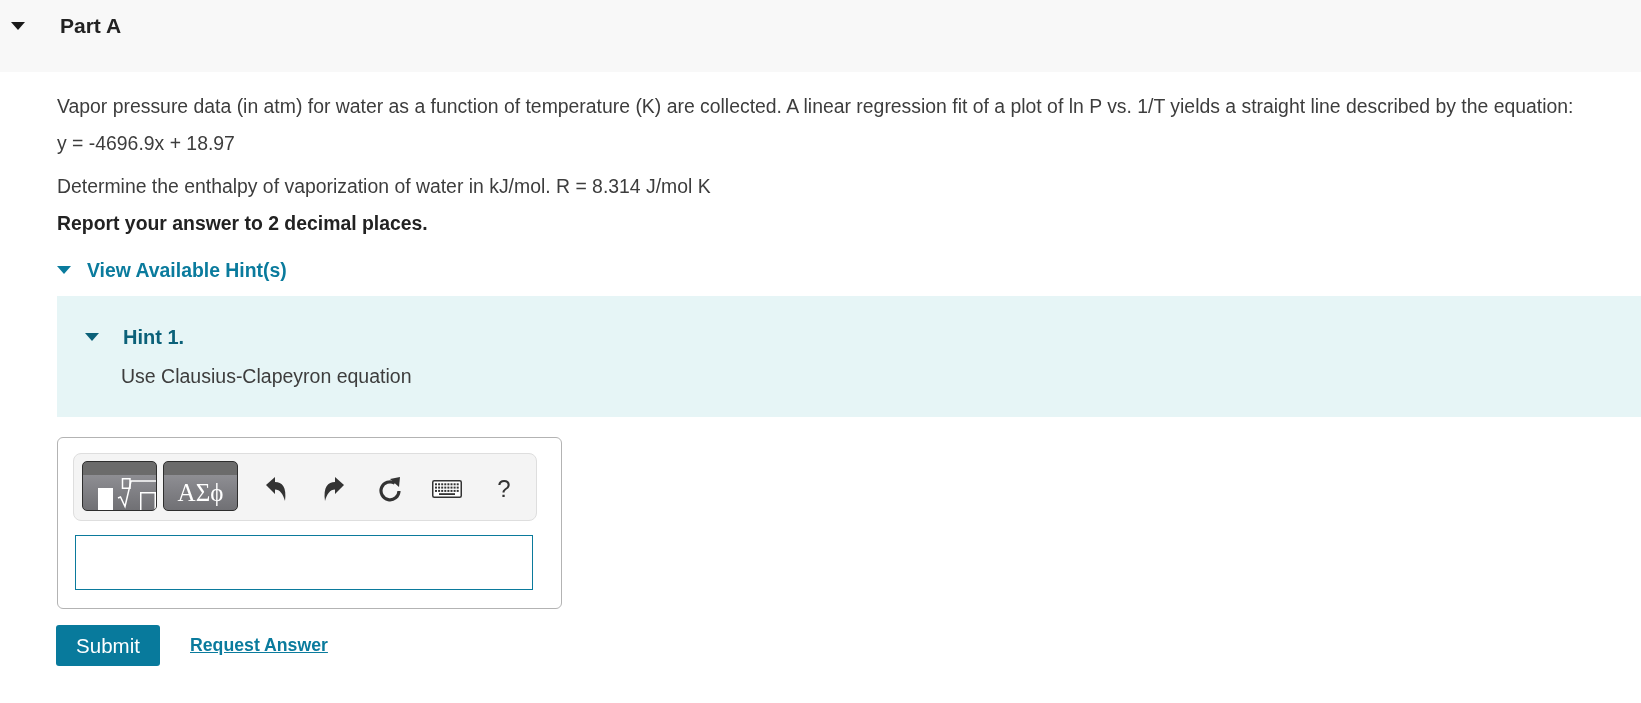 This screenshot has height=703, width=1641. I want to click on part-toggle: Part A, so click(66, 26).